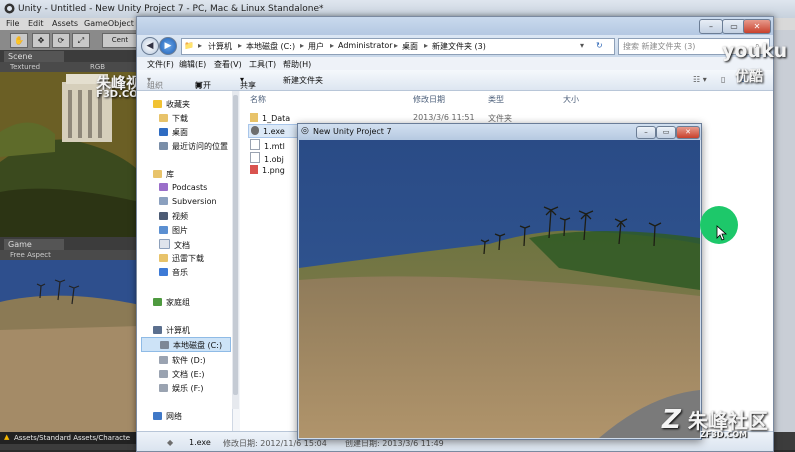  I want to click on file-name: 1.mtl, so click(274, 146).